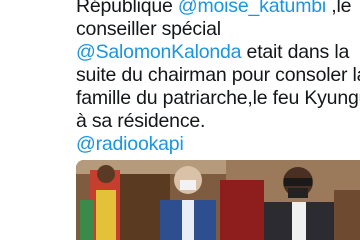 The height and width of the screenshot is (240, 360). Describe the element at coordinates (159, 52) in the screenshot. I see `mention-link-salomon-kalonda: @SalomonKalonda` at that location.